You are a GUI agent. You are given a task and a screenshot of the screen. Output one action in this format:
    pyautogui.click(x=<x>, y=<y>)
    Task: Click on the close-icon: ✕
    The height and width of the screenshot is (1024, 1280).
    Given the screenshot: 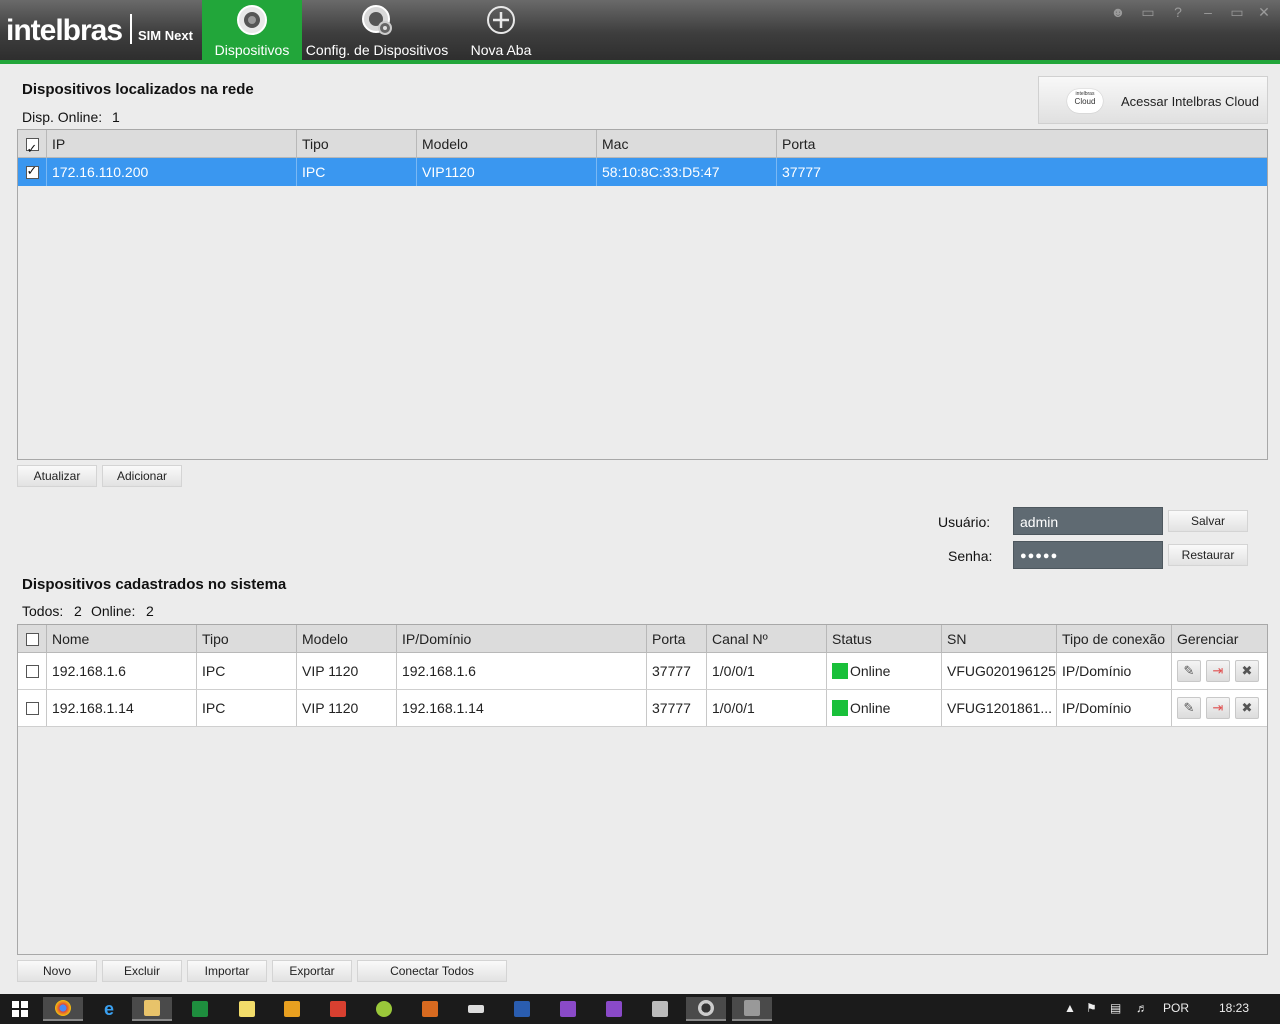 What is the action you would take?
    pyautogui.click(x=1264, y=12)
    